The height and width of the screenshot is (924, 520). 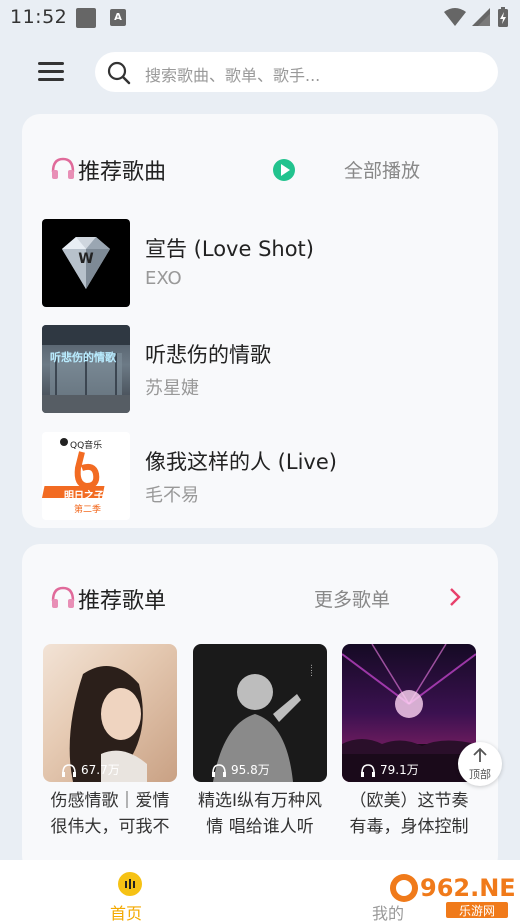 What do you see at coordinates (122, 601) in the screenshot?
I see `section-title-playlists: 推荐歌单` at bounding box center [122, 601].